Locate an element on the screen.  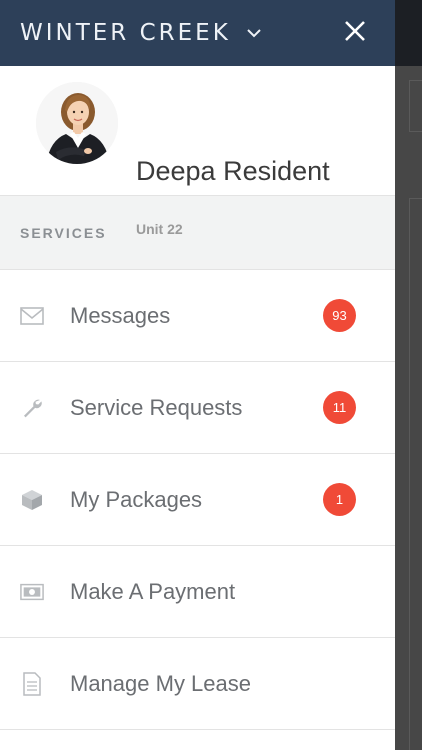
notification-badge: 1 is located at coordinates (339, 499).